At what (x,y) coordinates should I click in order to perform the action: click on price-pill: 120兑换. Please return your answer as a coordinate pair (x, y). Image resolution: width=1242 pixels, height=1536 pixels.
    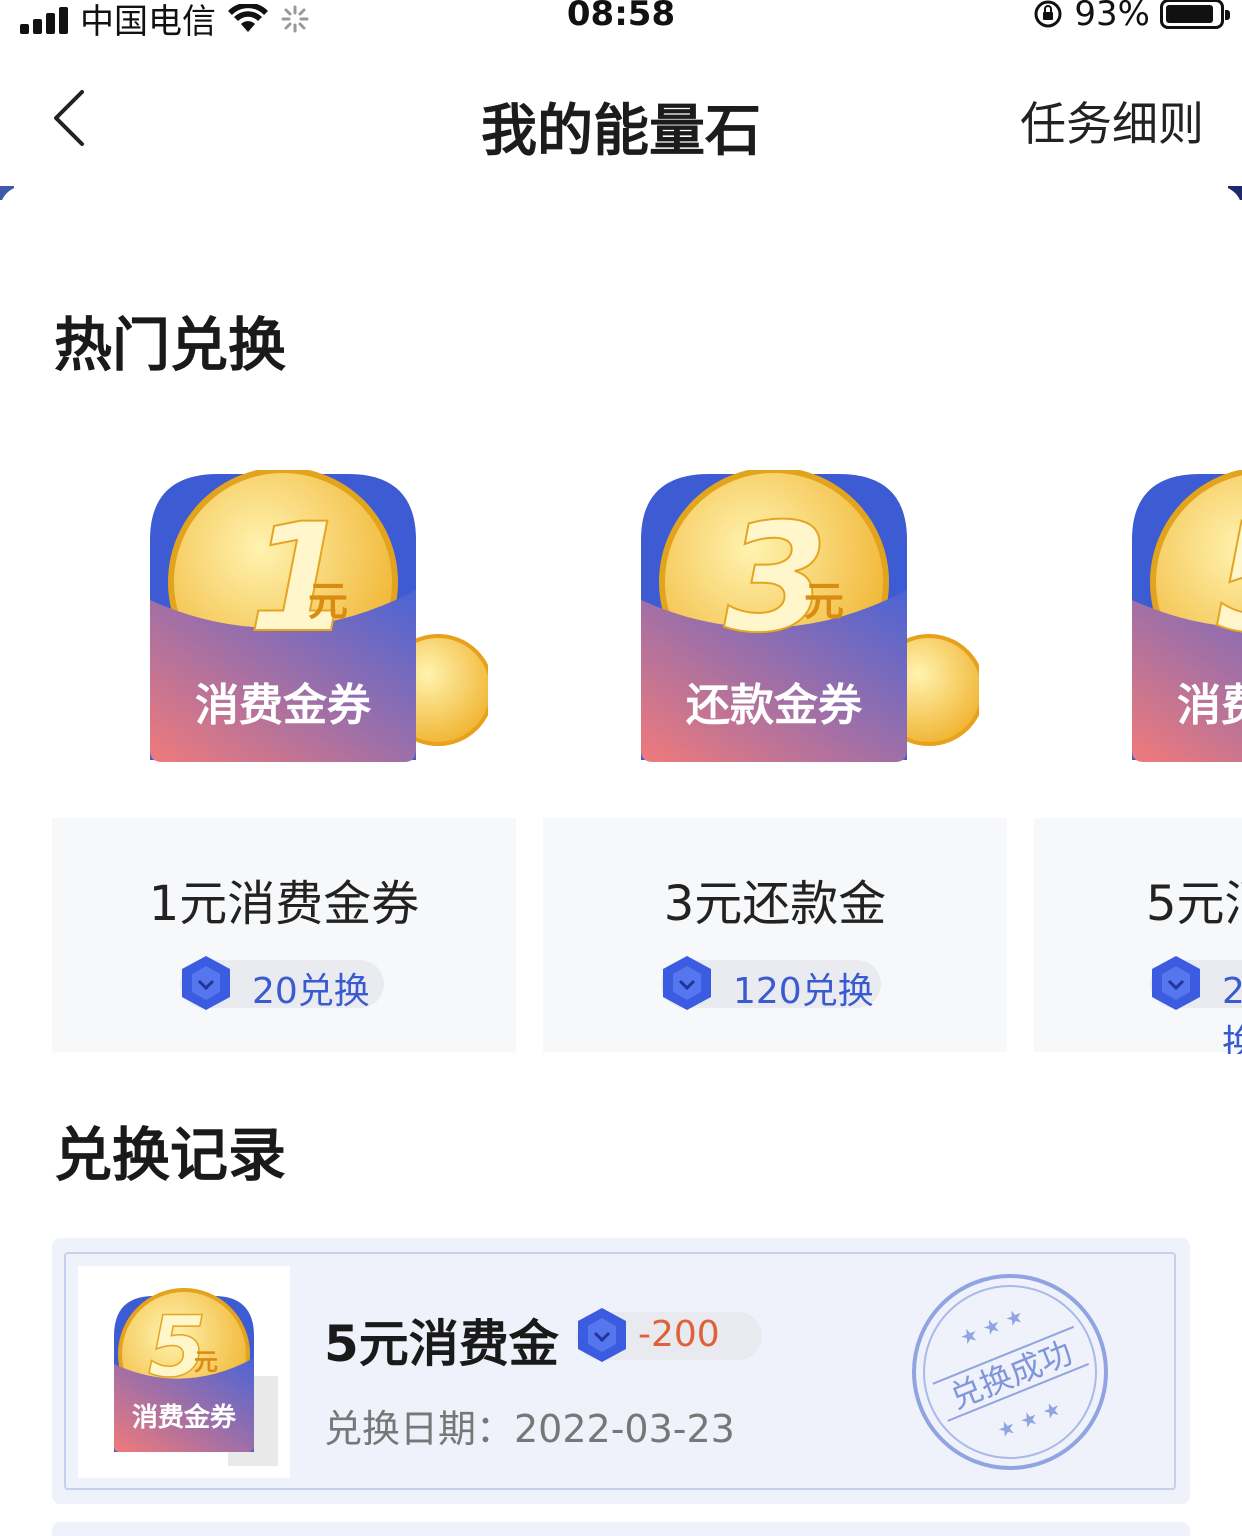
    Looking at the image, I should click on (771, 984).